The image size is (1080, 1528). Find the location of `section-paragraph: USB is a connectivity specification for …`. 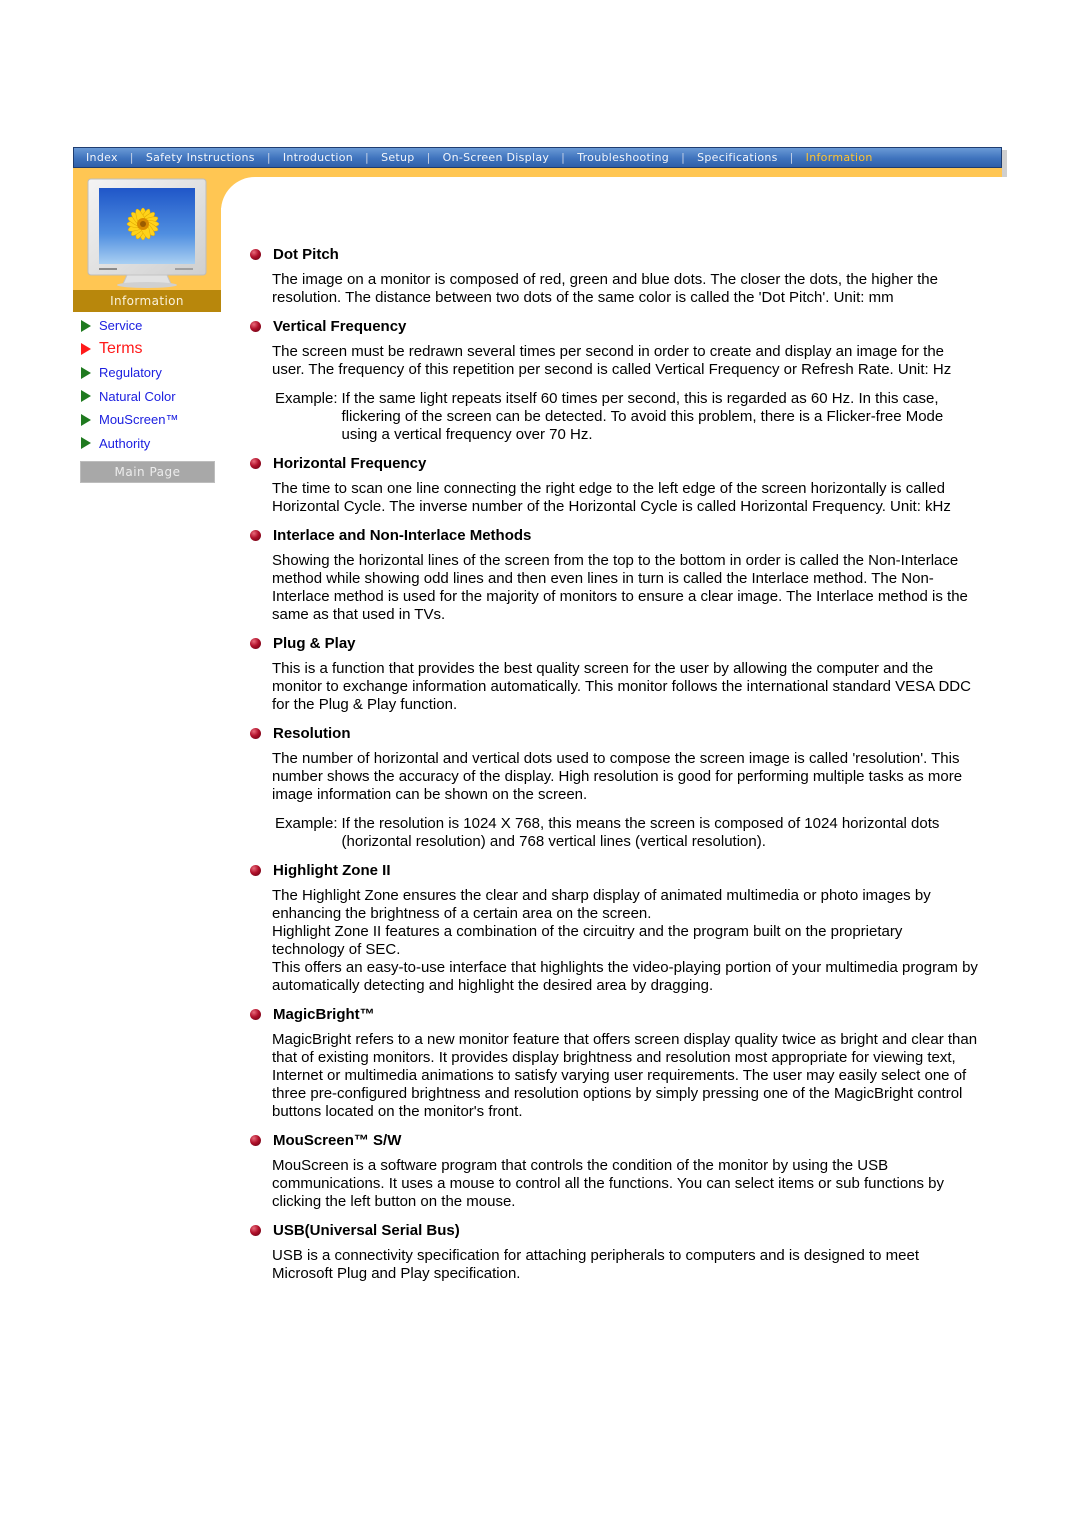

section-paragraph: USB is a connectivity specification for … is located at coordinates (596, 1264).